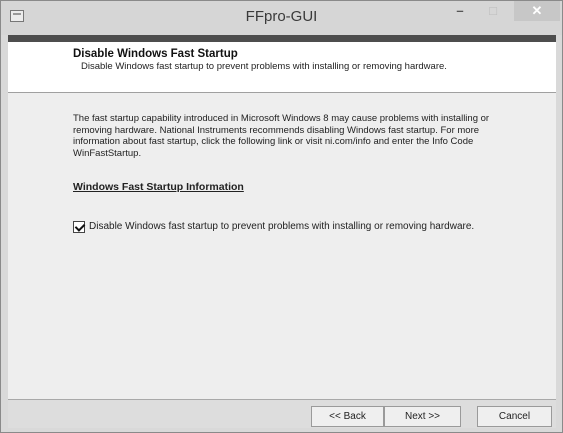 Image resolution: width=563 pixels, height=433 pixels. I want to click on next-button: Next >>, so click(422, 416).